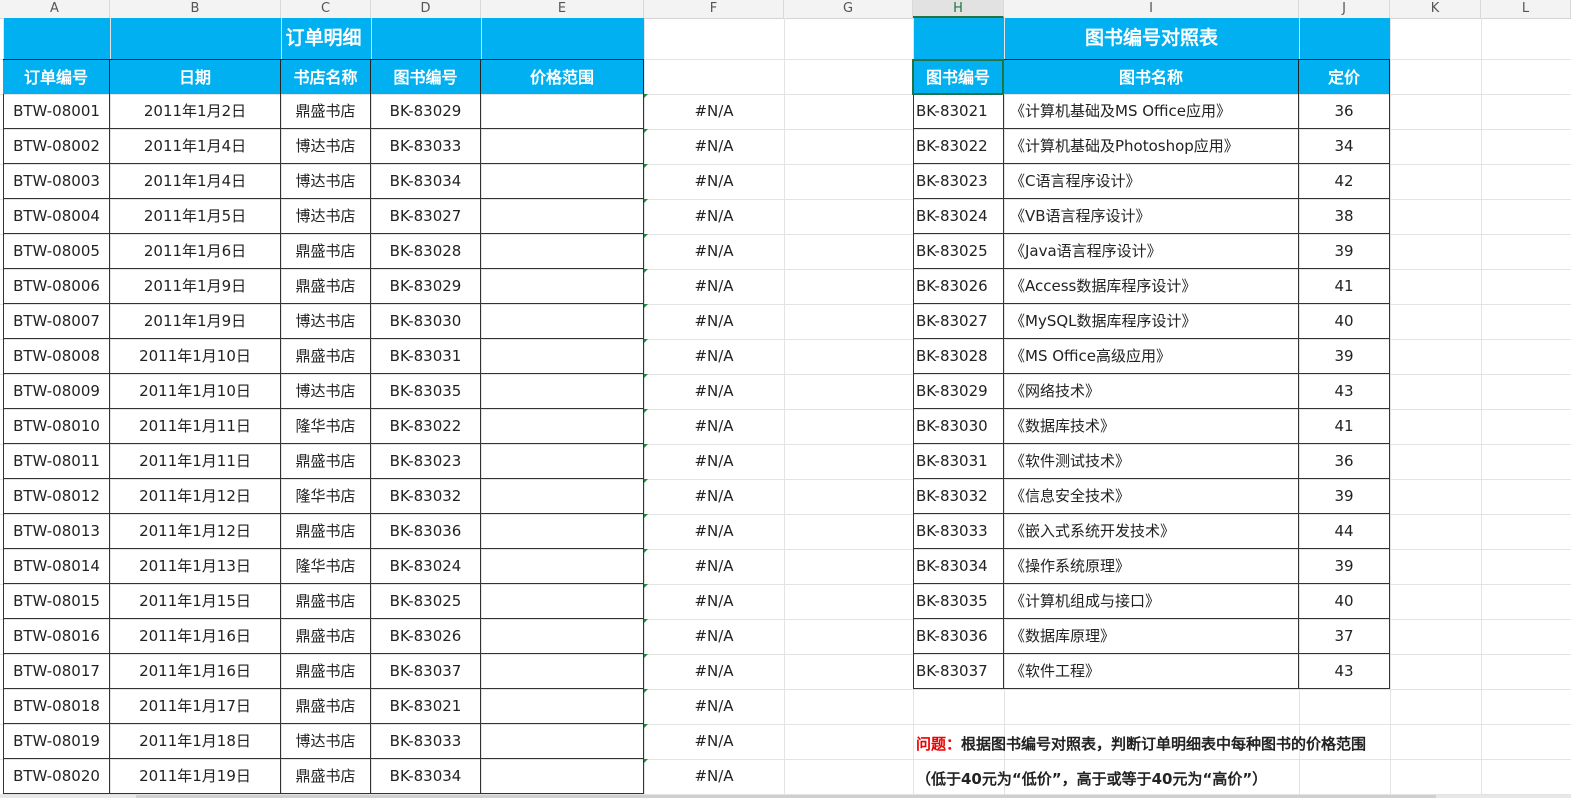 Image resolution: width=1571 pixels, height=798 pixels. What do you see at coordinates (1151, 391) in the screenshot?
I see `lookup-cell: 《网络技术》` at bounding box center [1151, 391].